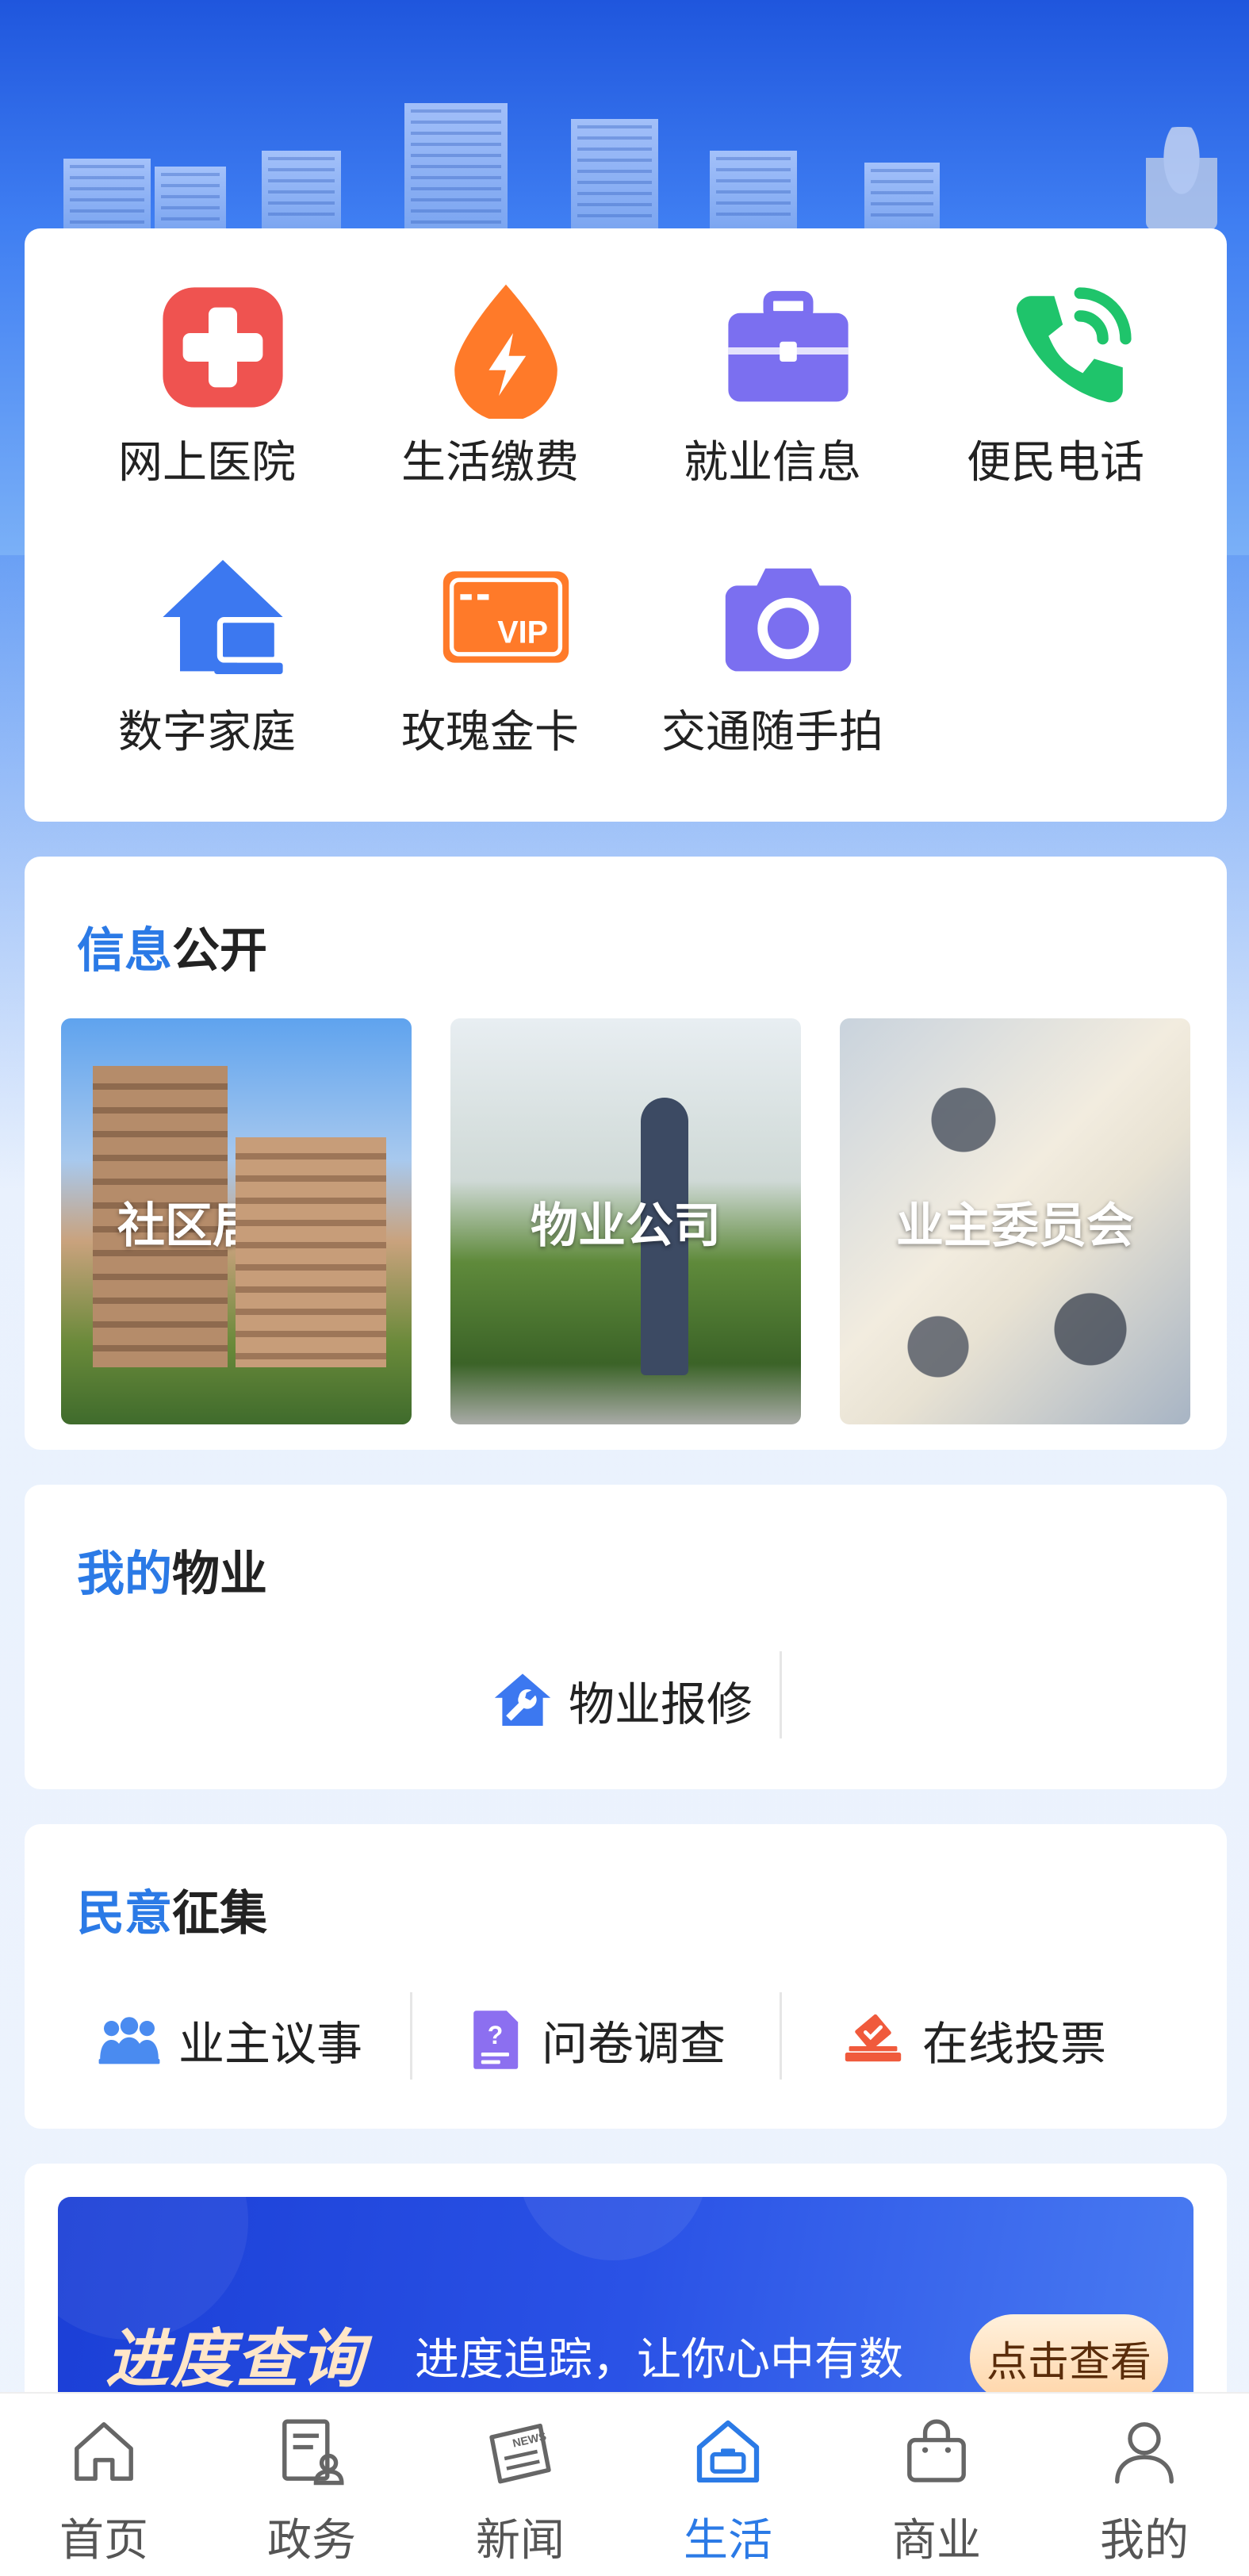  I want to click on tab-home: 首页, so click(104, 2485).